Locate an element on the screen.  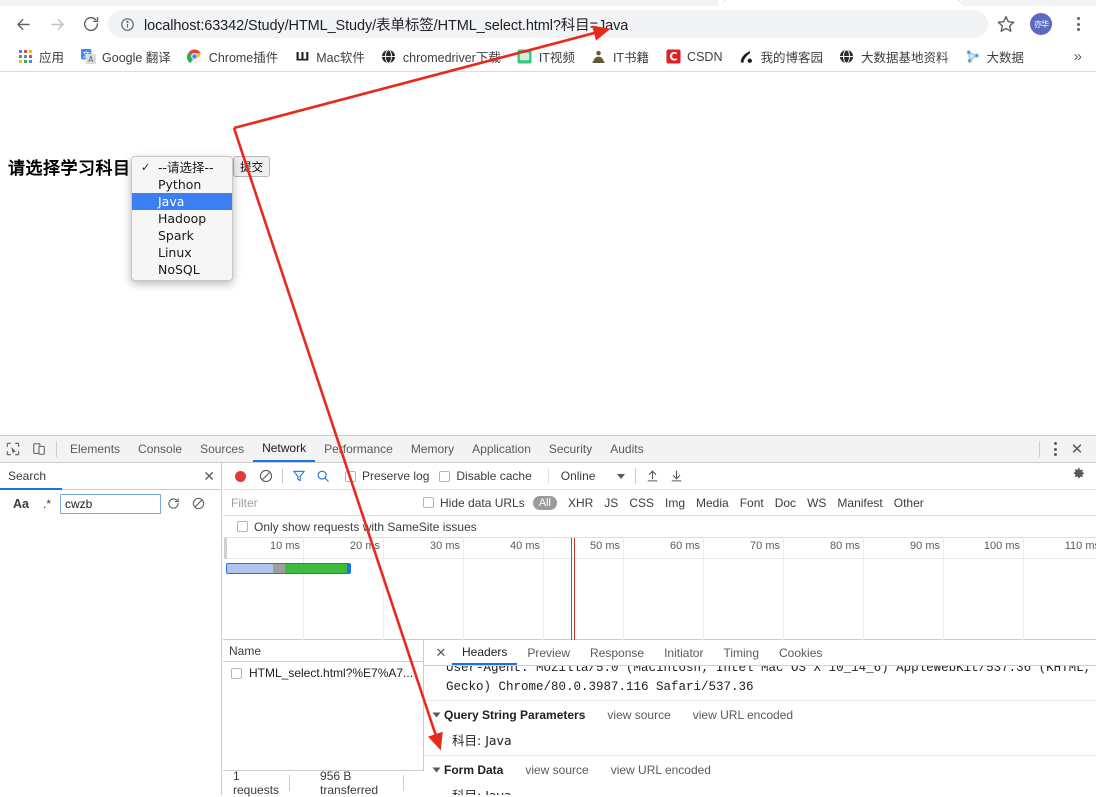
forward-arrow-icon is located at coordinates (57, 24).